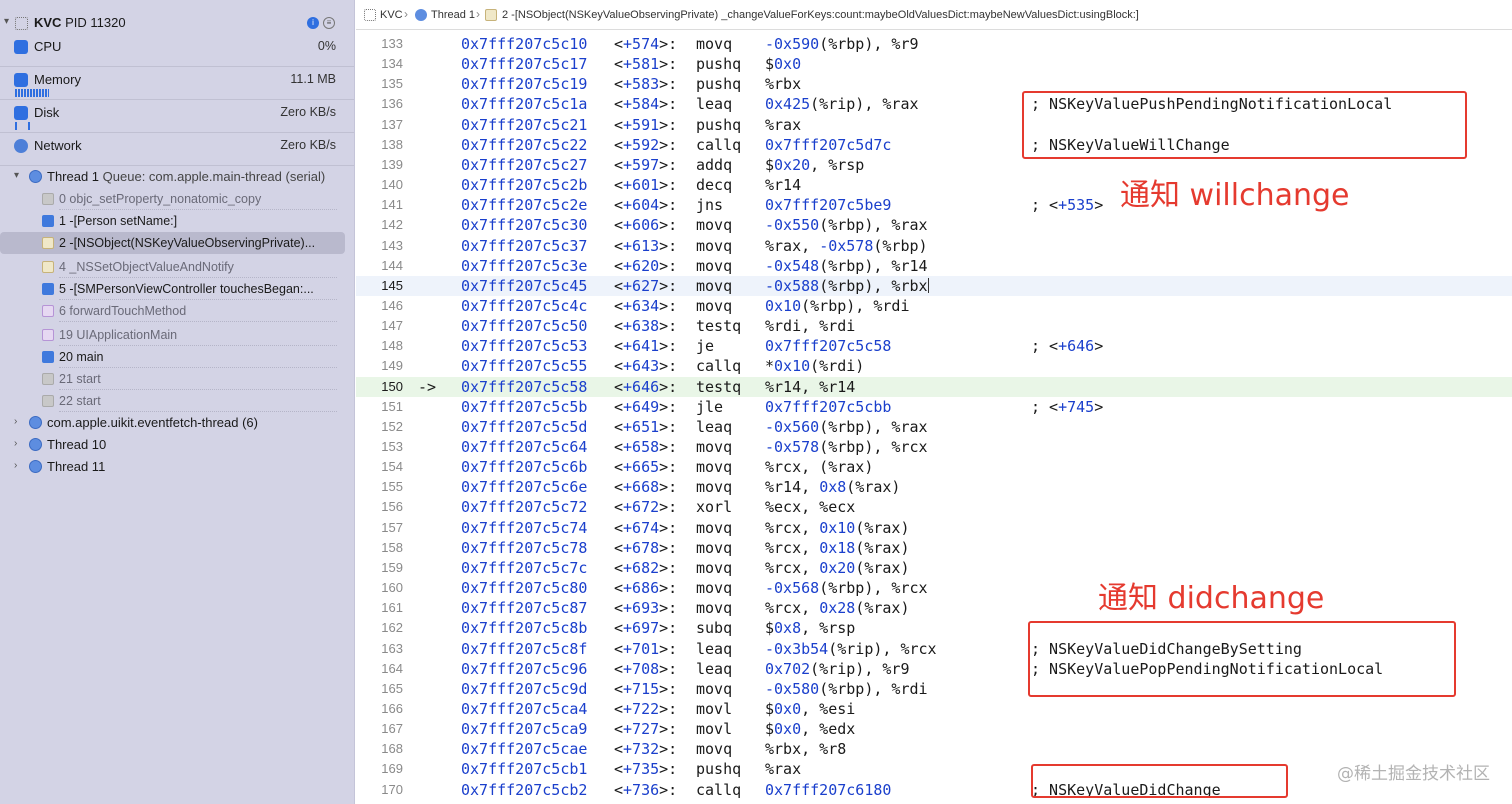 The width and height of the screenshot is (1512, 804). I want to click on instruction-address: 0x7fff207c5c27, so click(524, 164).